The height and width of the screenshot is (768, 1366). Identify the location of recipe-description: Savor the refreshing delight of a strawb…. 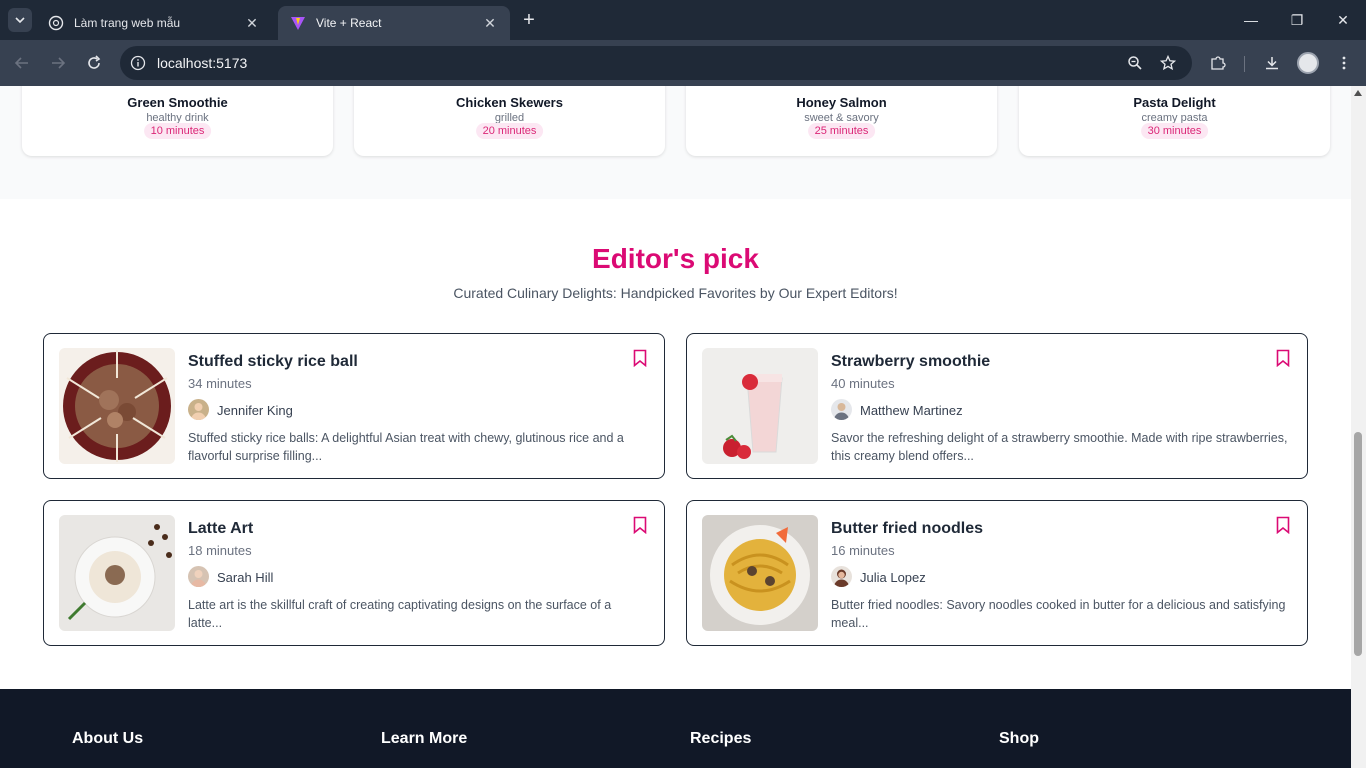
(1059, 447).